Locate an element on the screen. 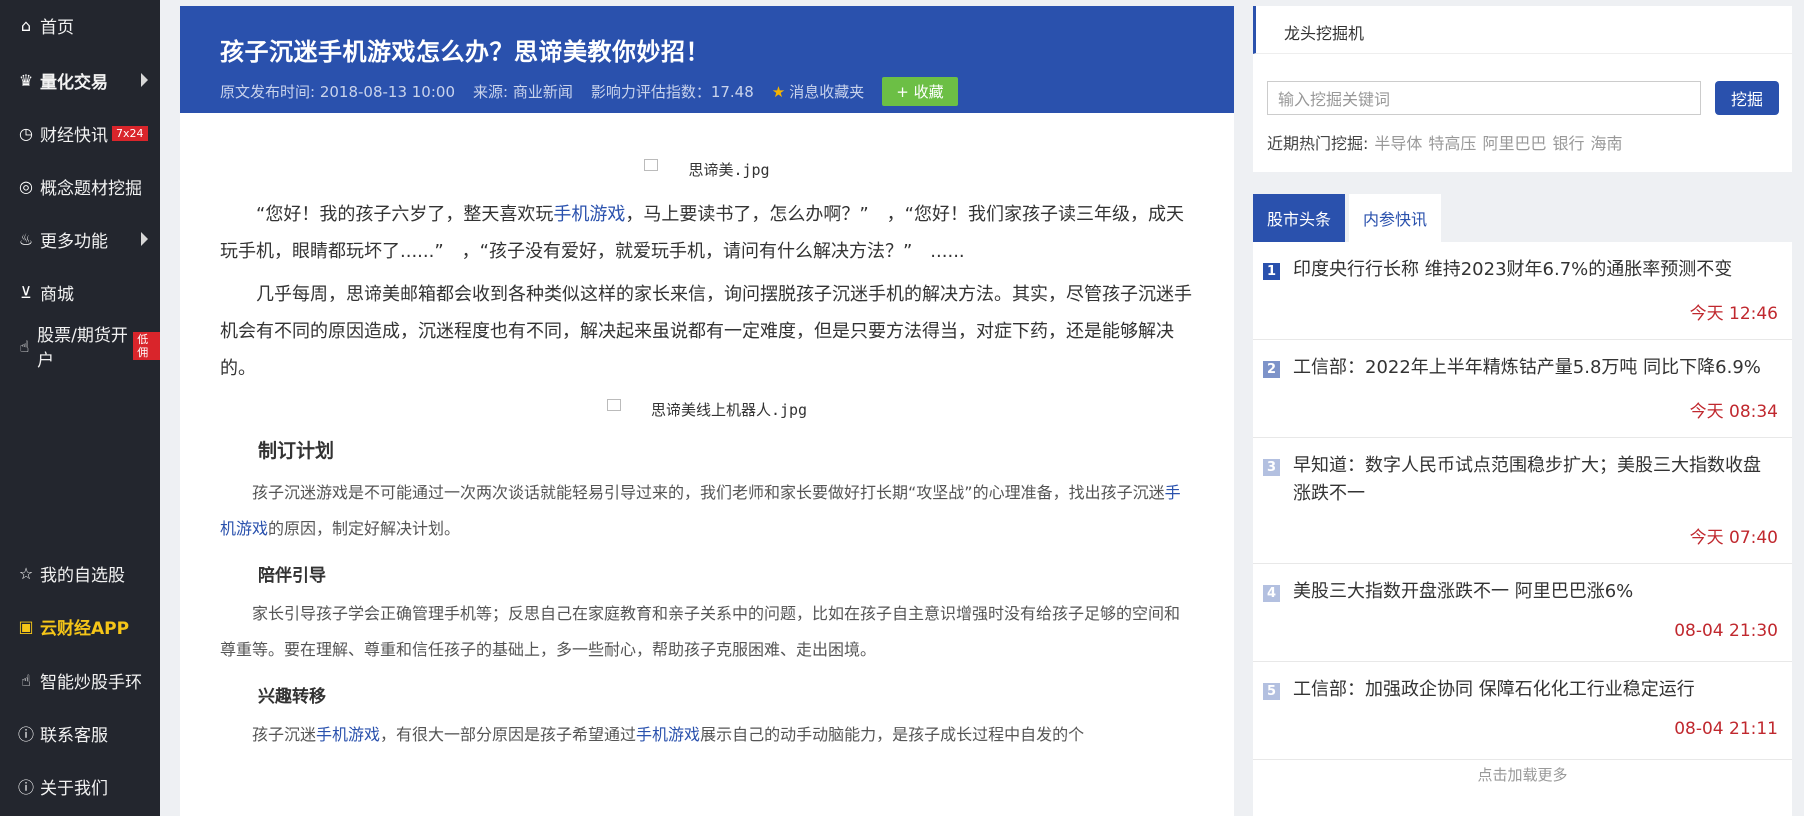 This screenshot has width=1804, height=816. section-heading: 制订计划 is located at coordinates (296, 451).